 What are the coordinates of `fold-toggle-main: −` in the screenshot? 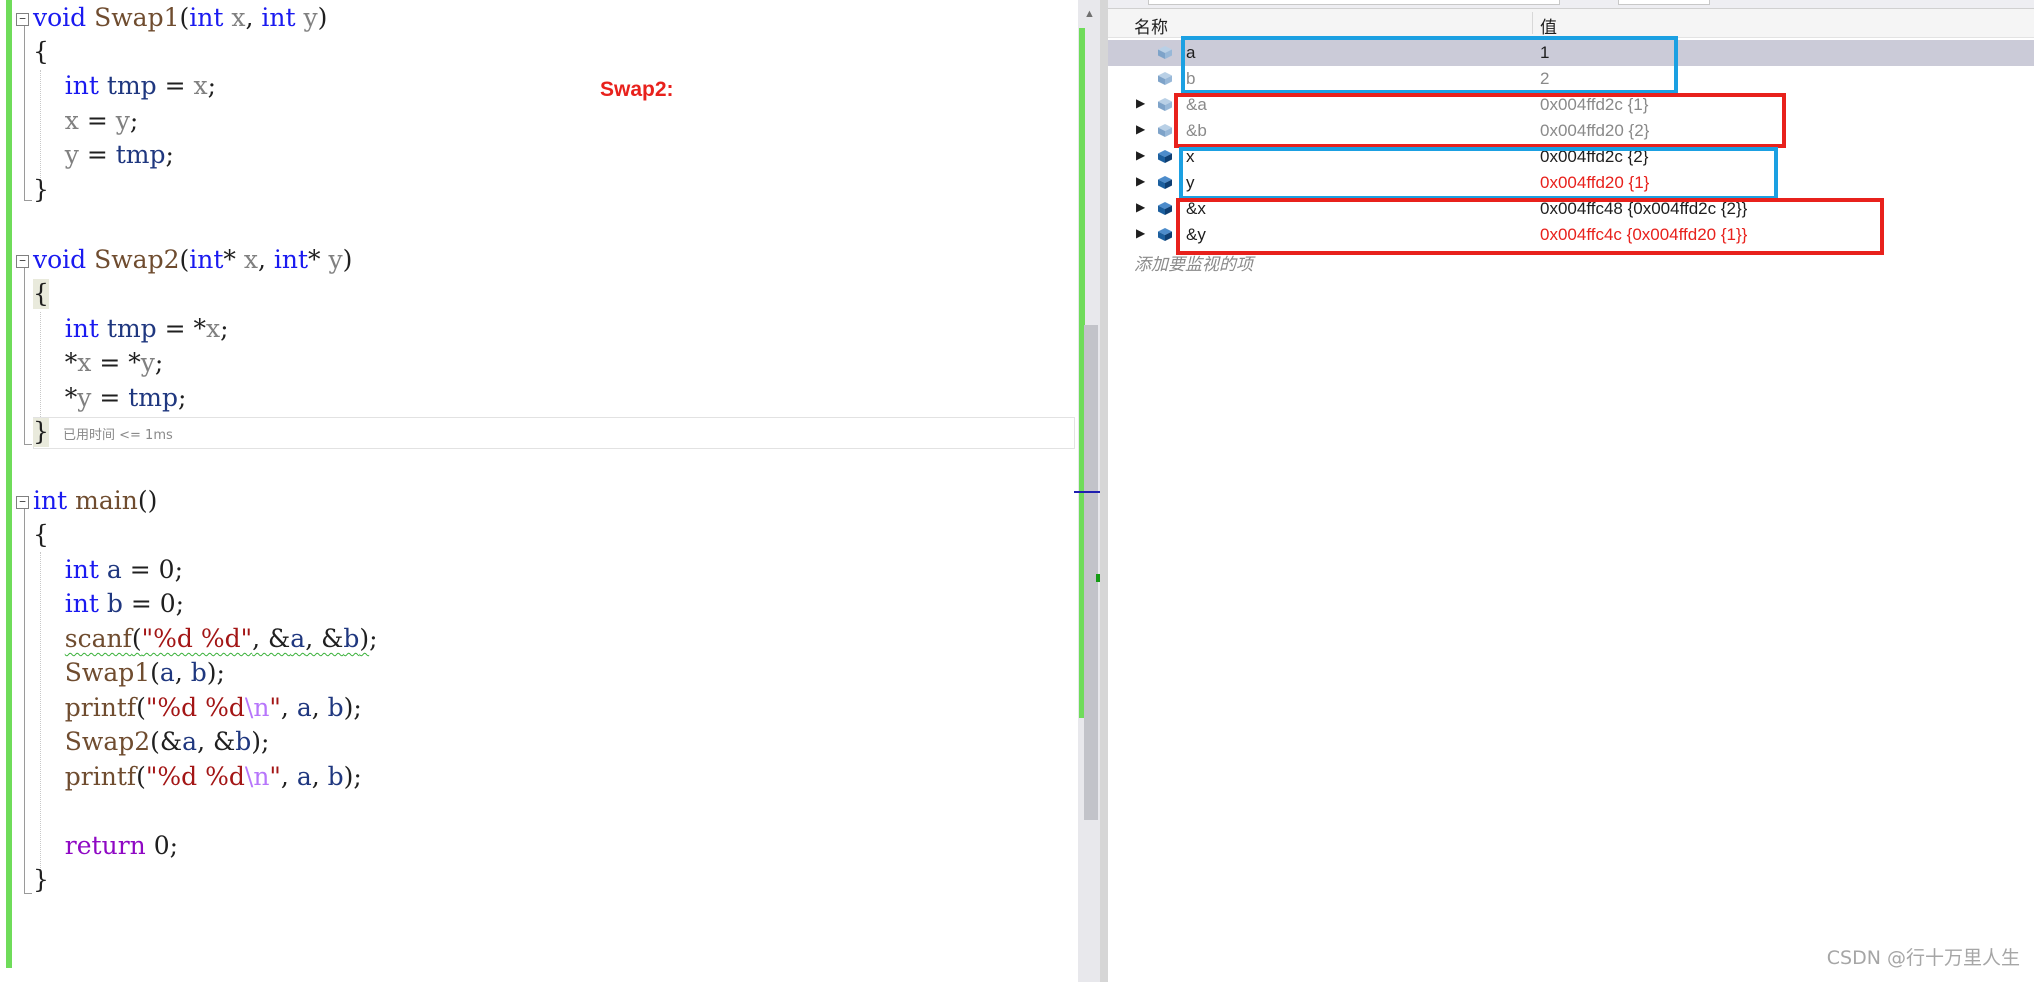 It's located at (22, 502).